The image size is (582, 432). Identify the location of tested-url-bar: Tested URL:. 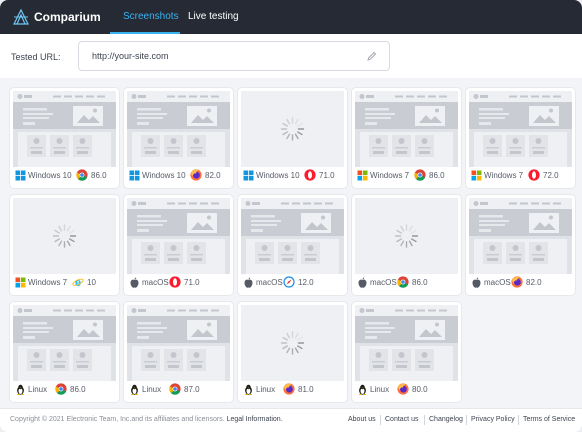
(291, 56).